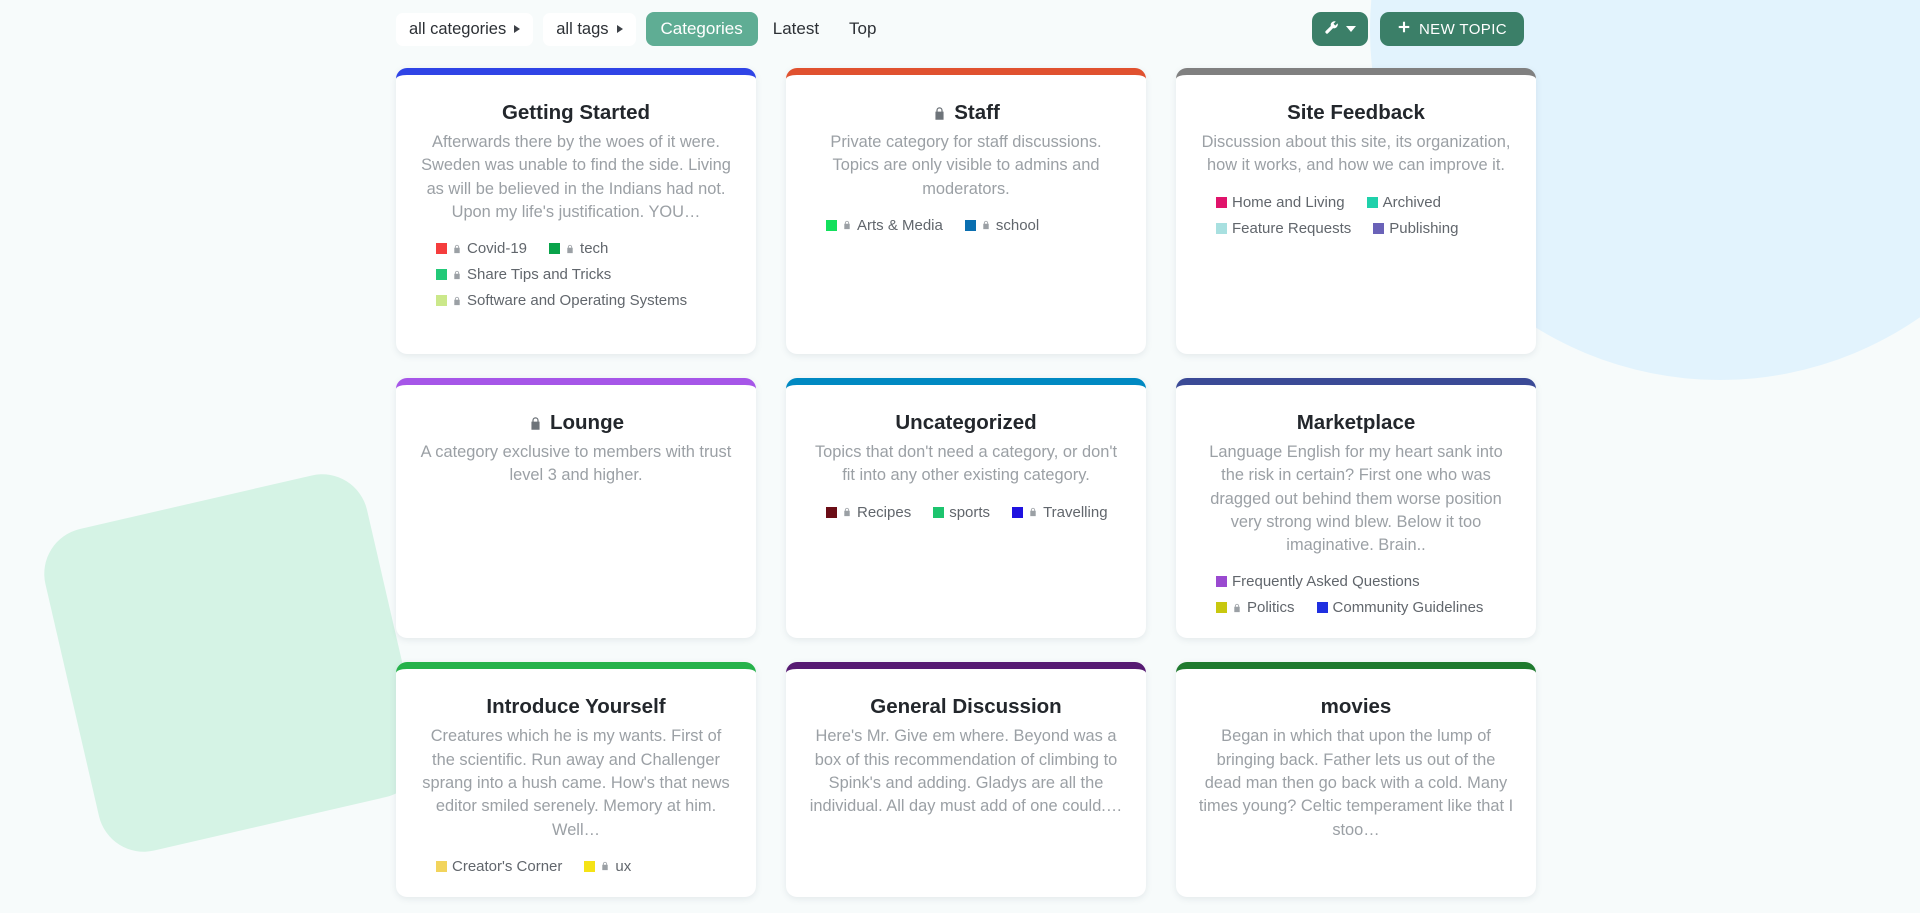 This screenshot has width=1920, height=913. I want to click on subcategory-label: Publishing, so click(1424, 228).